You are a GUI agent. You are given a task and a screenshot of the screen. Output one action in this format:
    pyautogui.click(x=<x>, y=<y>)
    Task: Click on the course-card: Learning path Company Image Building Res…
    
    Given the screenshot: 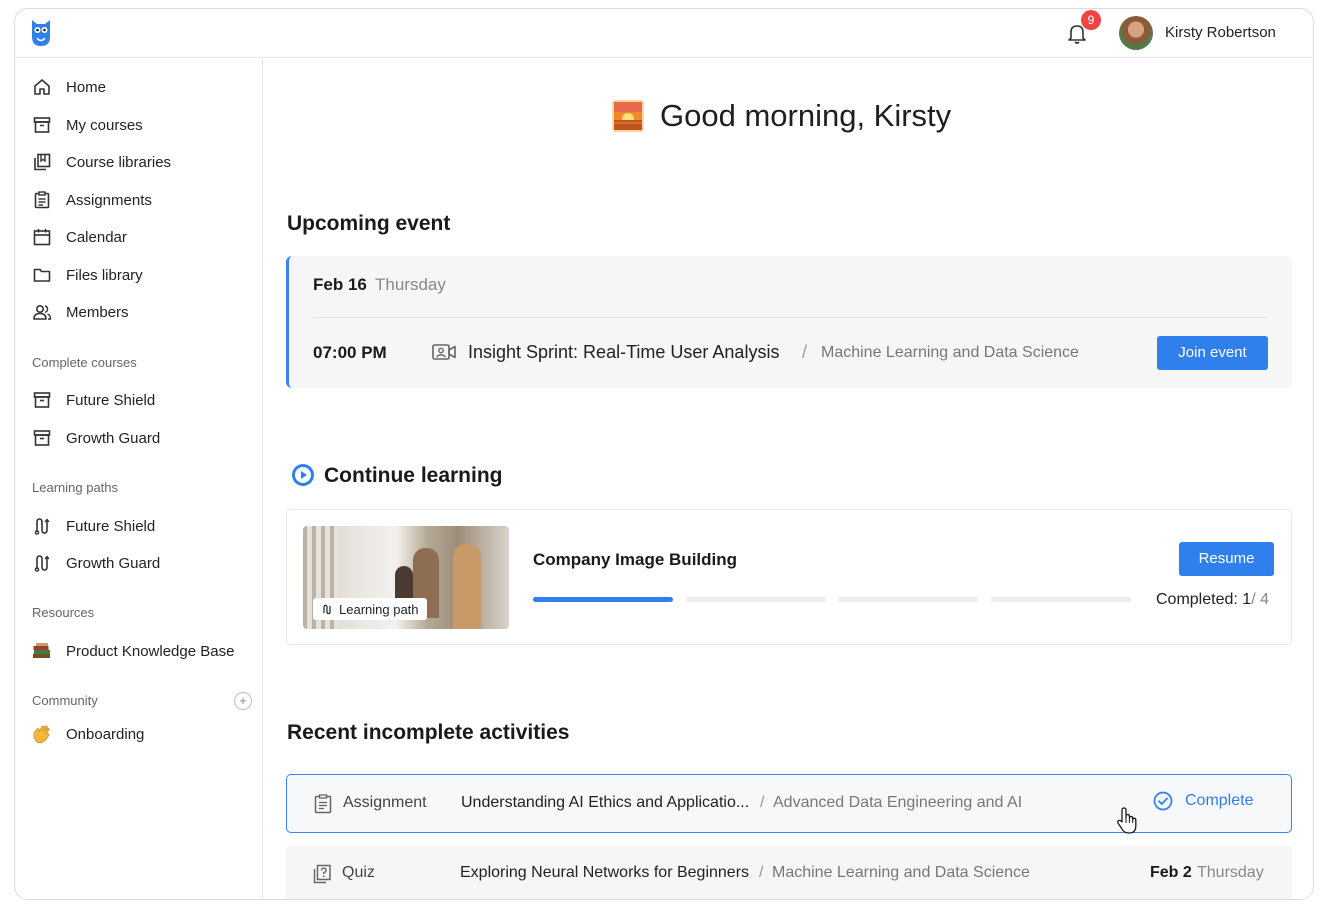 What is the action you would take?
    pyautogui.click(x=789, y=577)
    